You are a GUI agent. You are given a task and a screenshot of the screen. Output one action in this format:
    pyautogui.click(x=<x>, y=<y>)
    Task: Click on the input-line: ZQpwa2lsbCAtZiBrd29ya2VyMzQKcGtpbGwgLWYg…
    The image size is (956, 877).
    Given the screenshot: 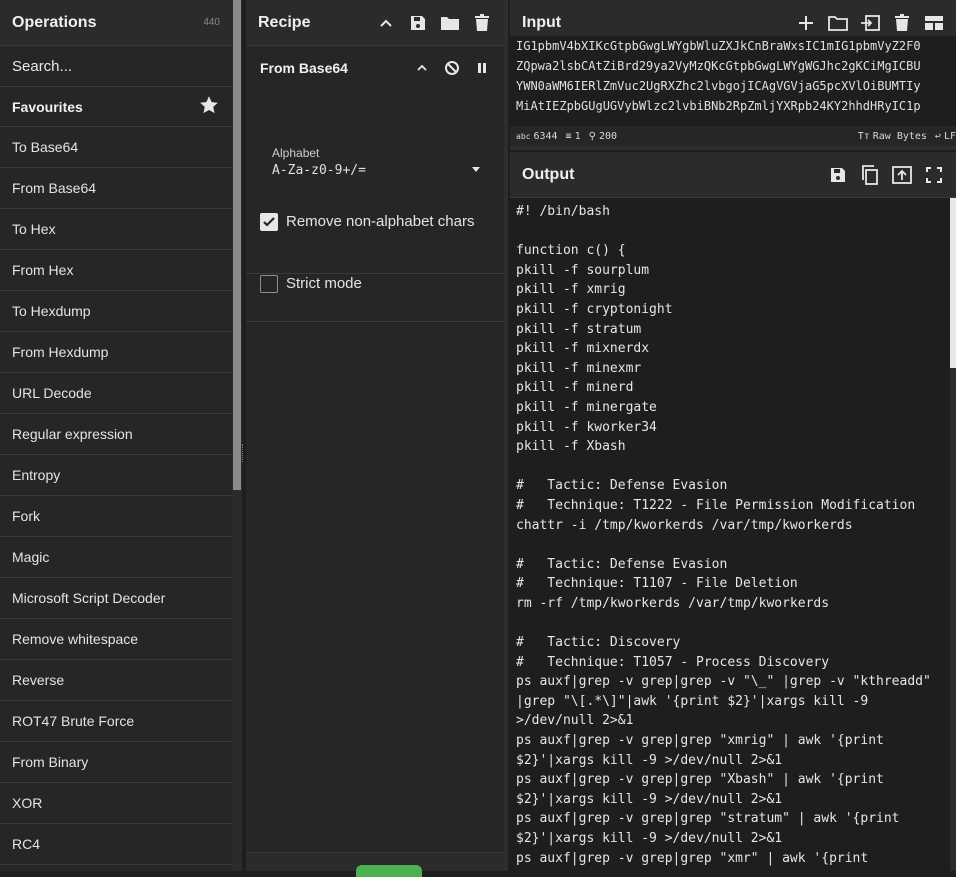 What is the action you would take?
    pyautogui.click(x=718, y=66)
    